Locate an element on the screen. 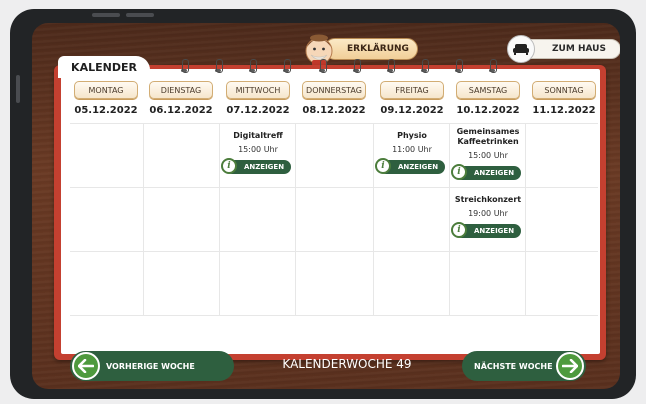  day-name-chip: DIENSTAG is located at coordinates (181, 90).